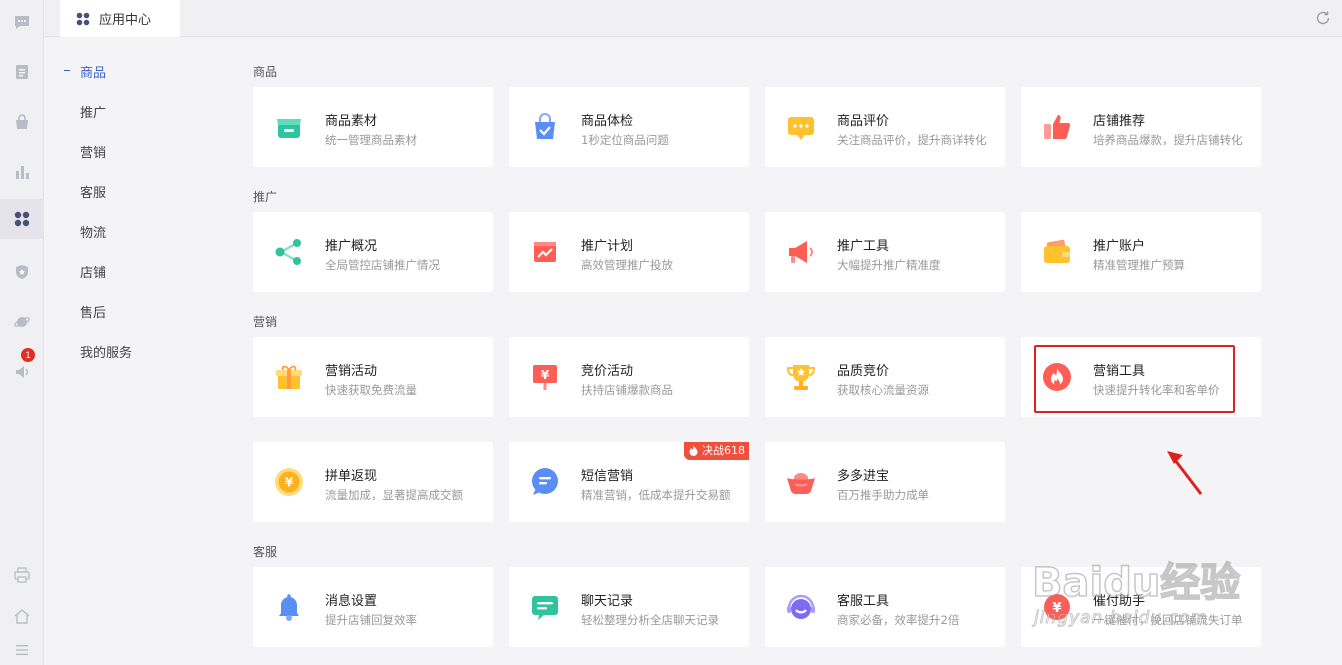 This screenshot has width=1342, height=665. Describe the element at coordinates (607, 121) in the screenshot. I see `card-title: 商品体检` at that location.